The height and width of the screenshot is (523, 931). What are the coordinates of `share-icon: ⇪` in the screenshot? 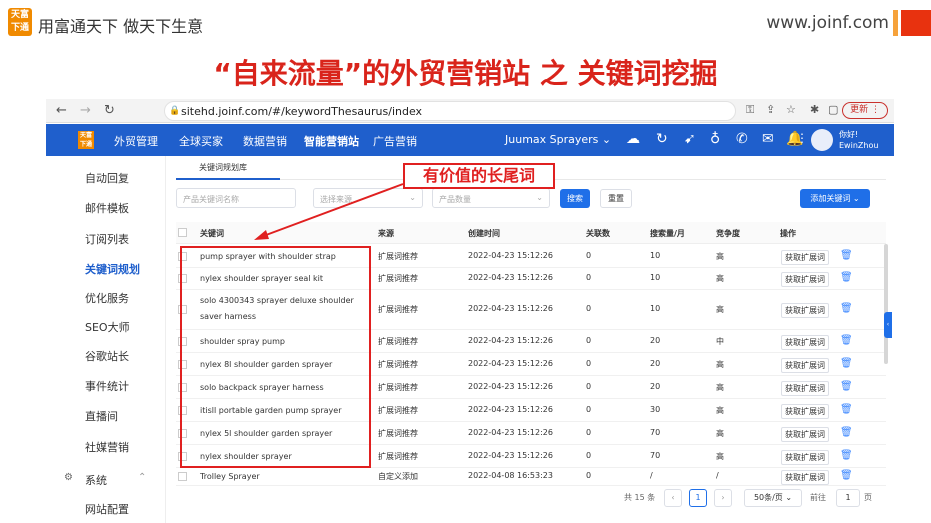 It's located at (770, 109).